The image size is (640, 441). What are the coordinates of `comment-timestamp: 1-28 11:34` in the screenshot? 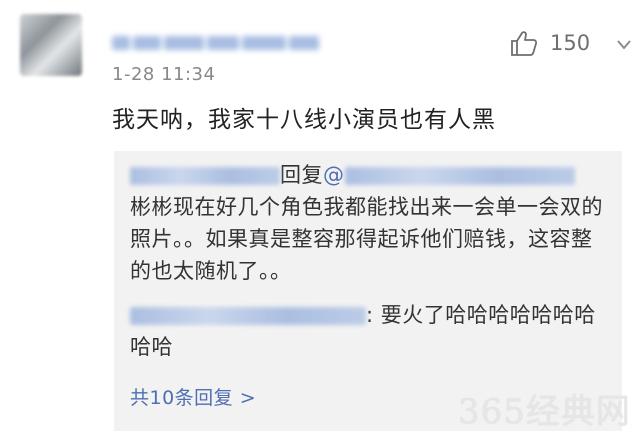 It's located at (164, 74).